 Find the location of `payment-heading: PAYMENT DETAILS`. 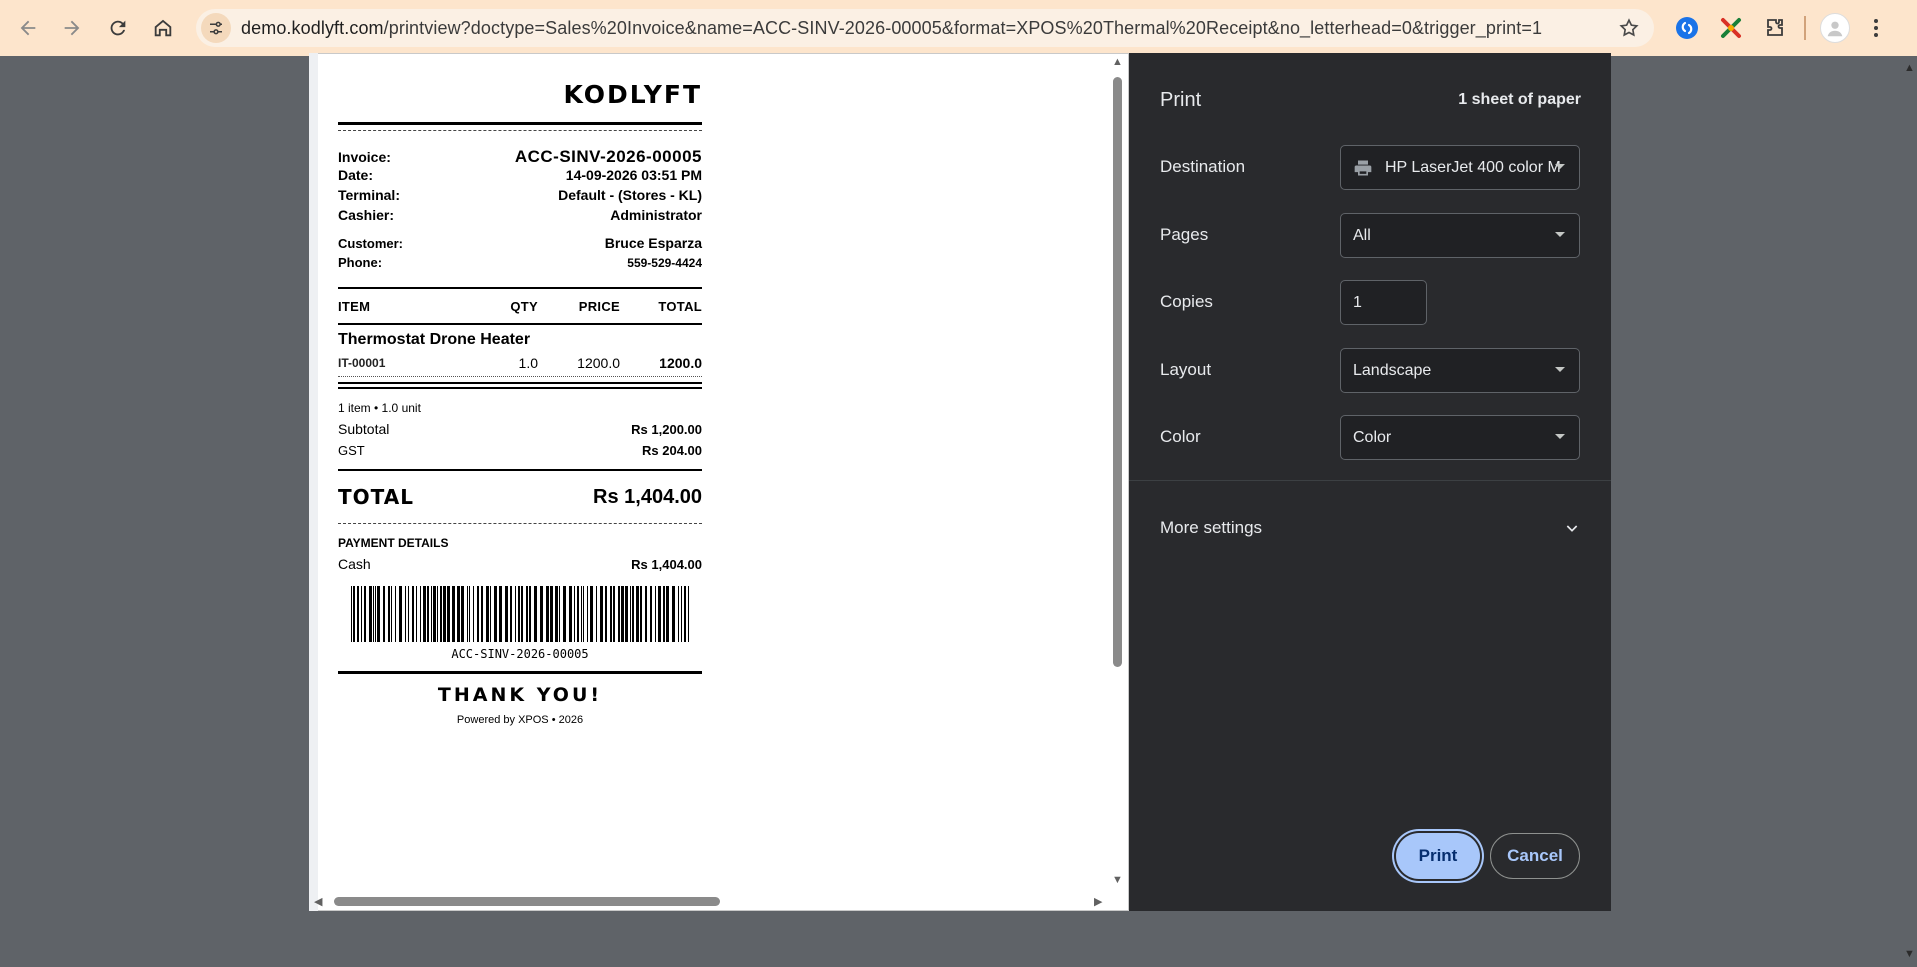

payment-heading: PAYMENT DETAILS is located at coordinates (393, 543).